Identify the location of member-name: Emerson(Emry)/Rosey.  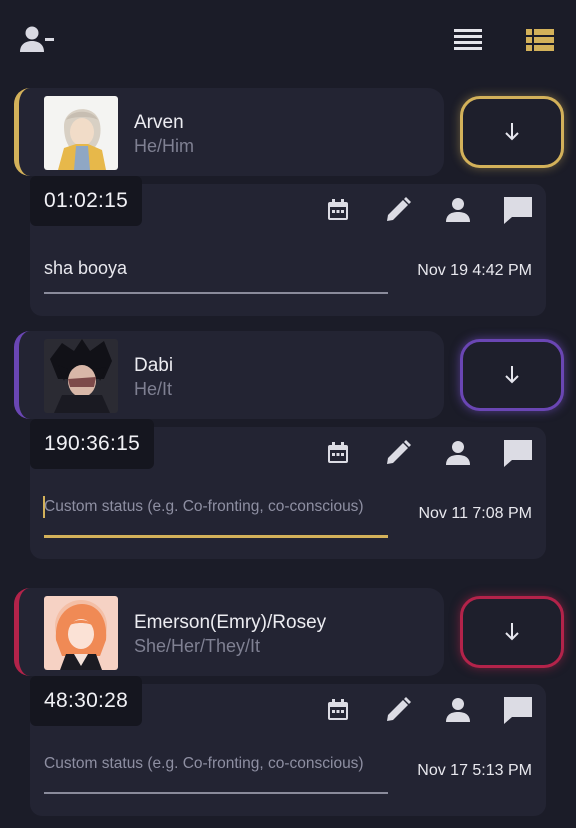
(230, 622).